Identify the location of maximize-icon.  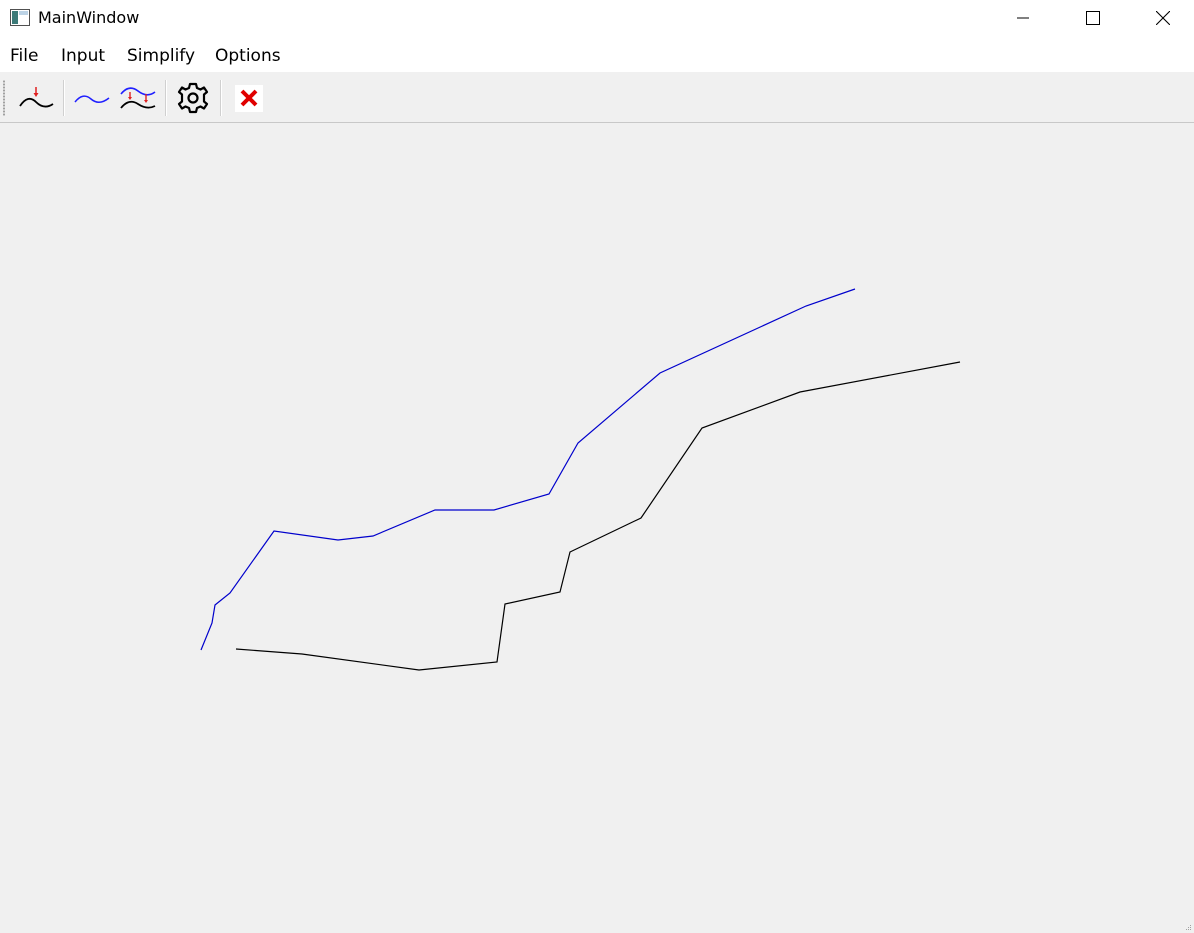
(1093, 18).